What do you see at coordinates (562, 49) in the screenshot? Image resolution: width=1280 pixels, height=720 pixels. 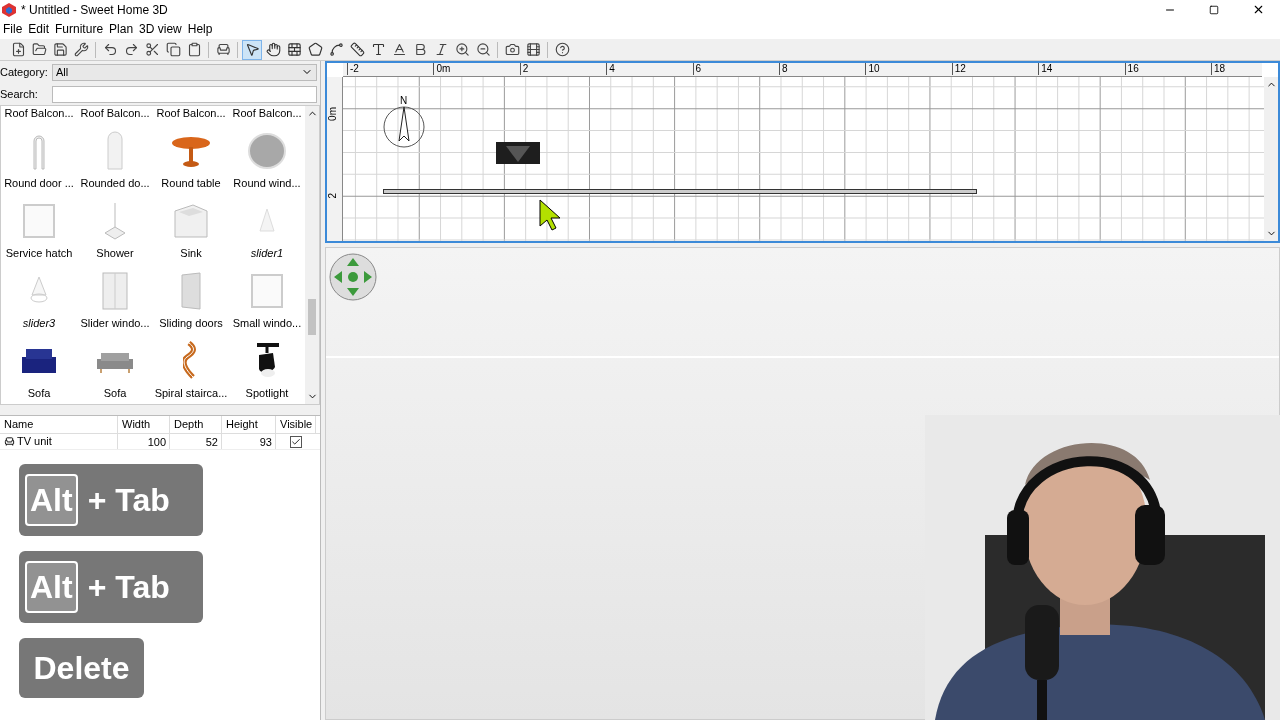 I see `help-icon` at bounding box center [562, 49].